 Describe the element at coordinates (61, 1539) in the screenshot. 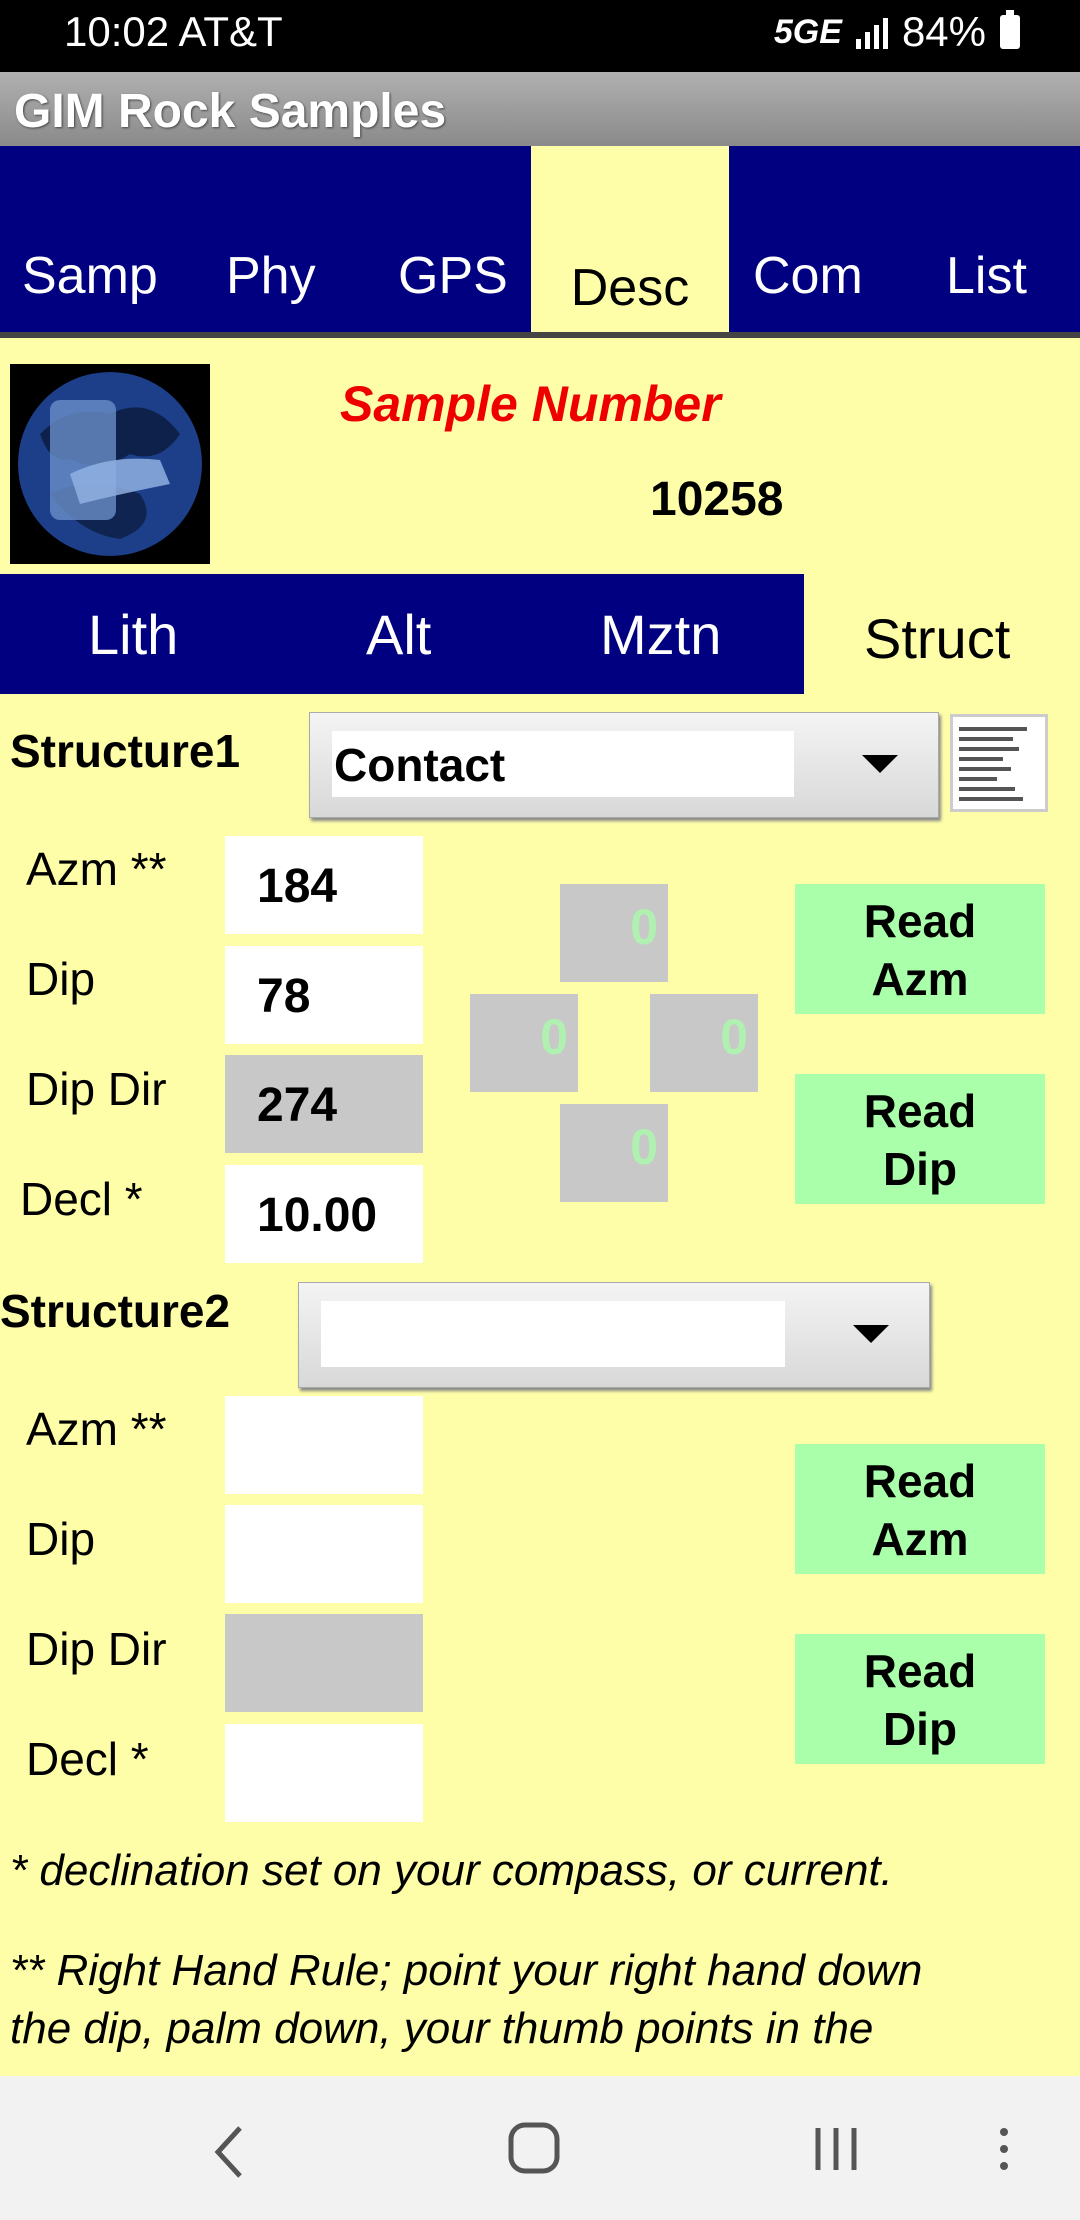

I see `structure2-dip-label: Dip` at that location.